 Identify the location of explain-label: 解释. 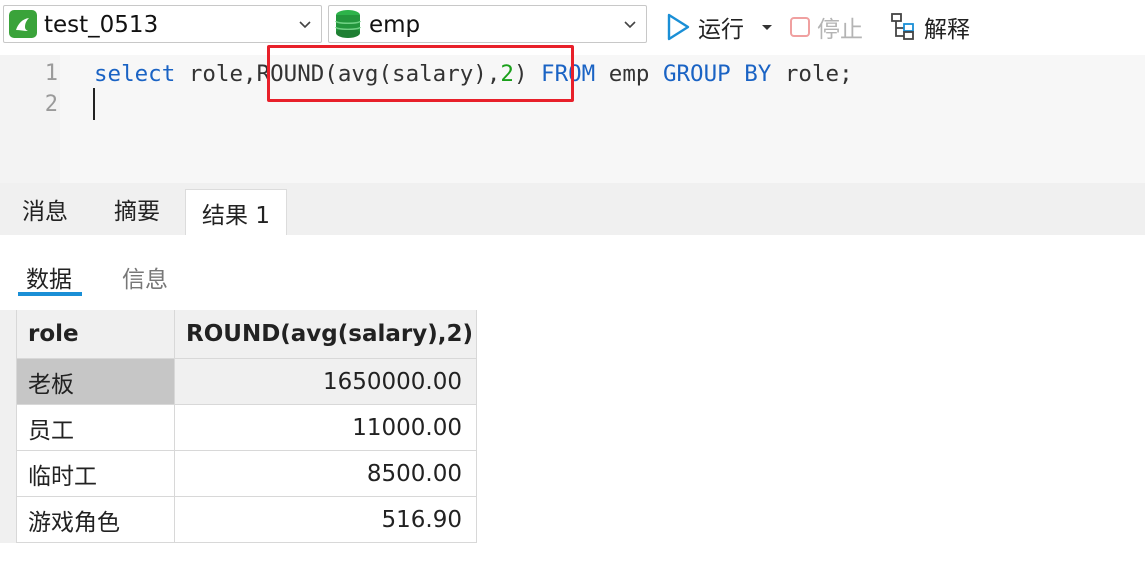
(947, 30).